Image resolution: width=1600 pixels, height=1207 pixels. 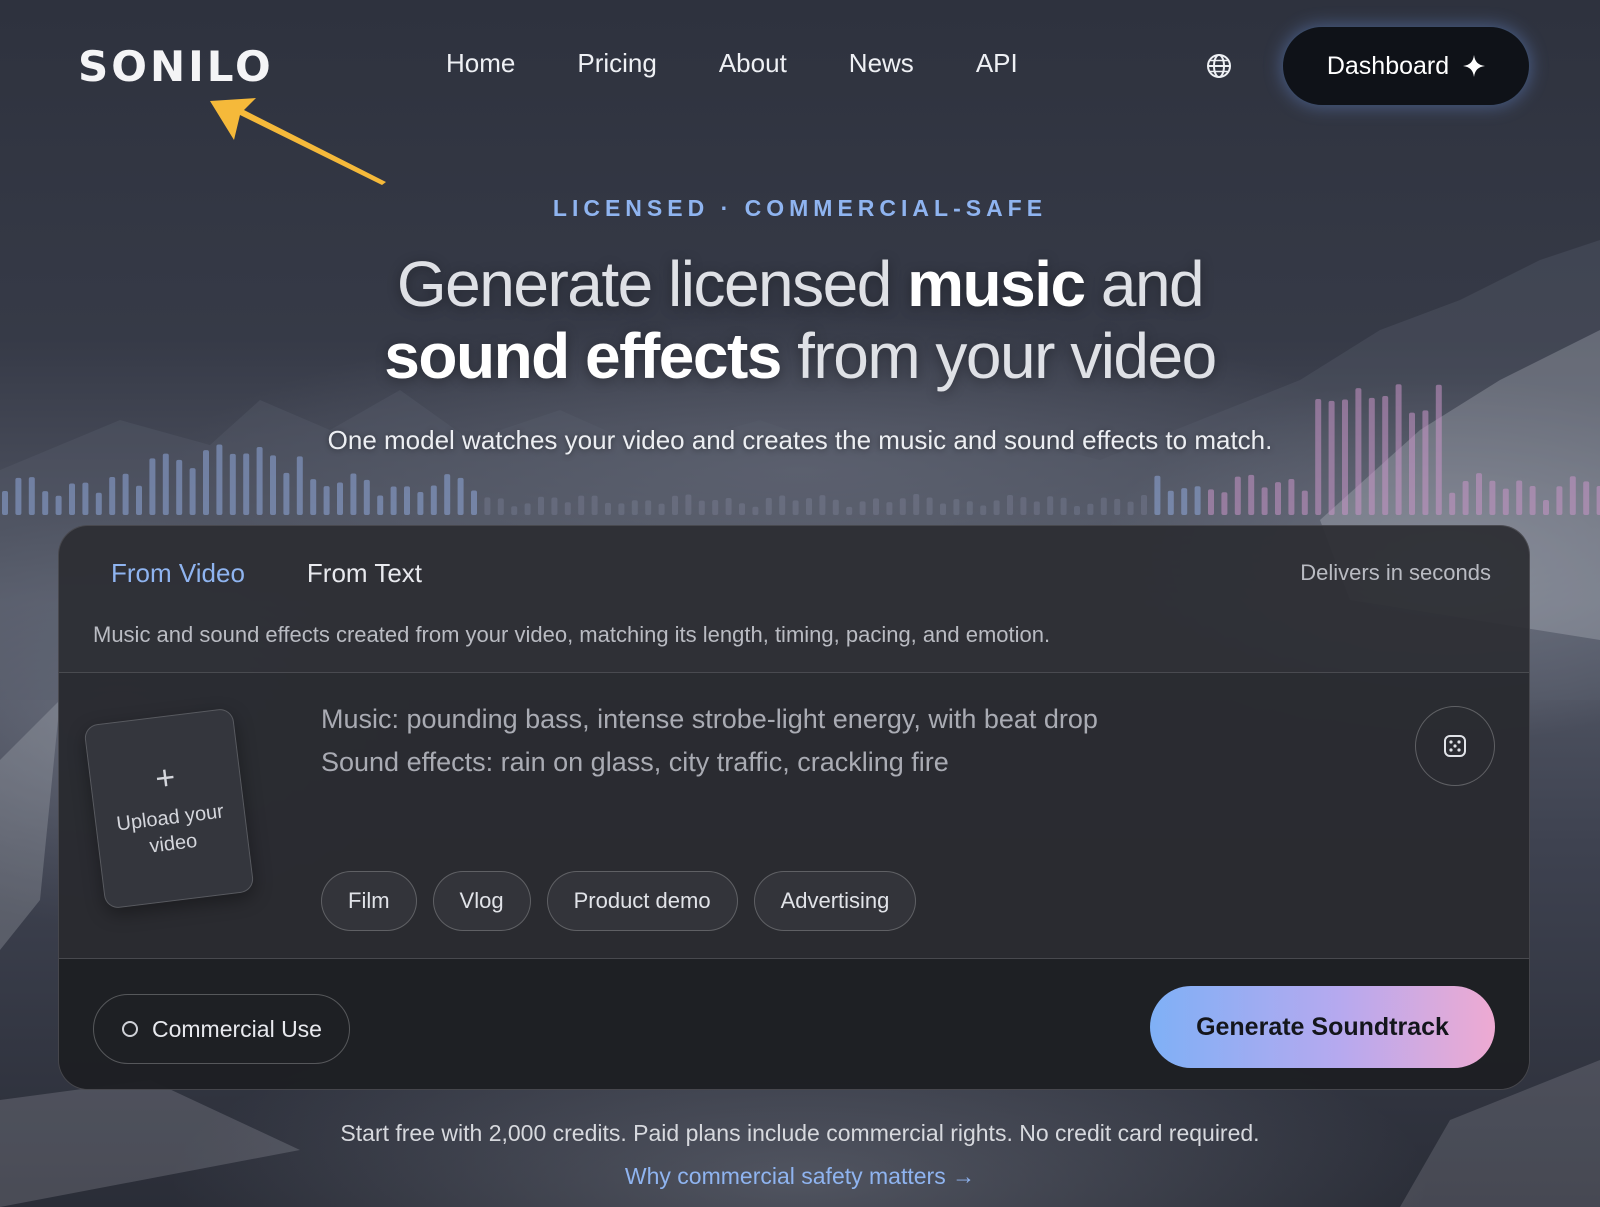 I want to click on headline-part: sound effects, so click(x=583, y=356).